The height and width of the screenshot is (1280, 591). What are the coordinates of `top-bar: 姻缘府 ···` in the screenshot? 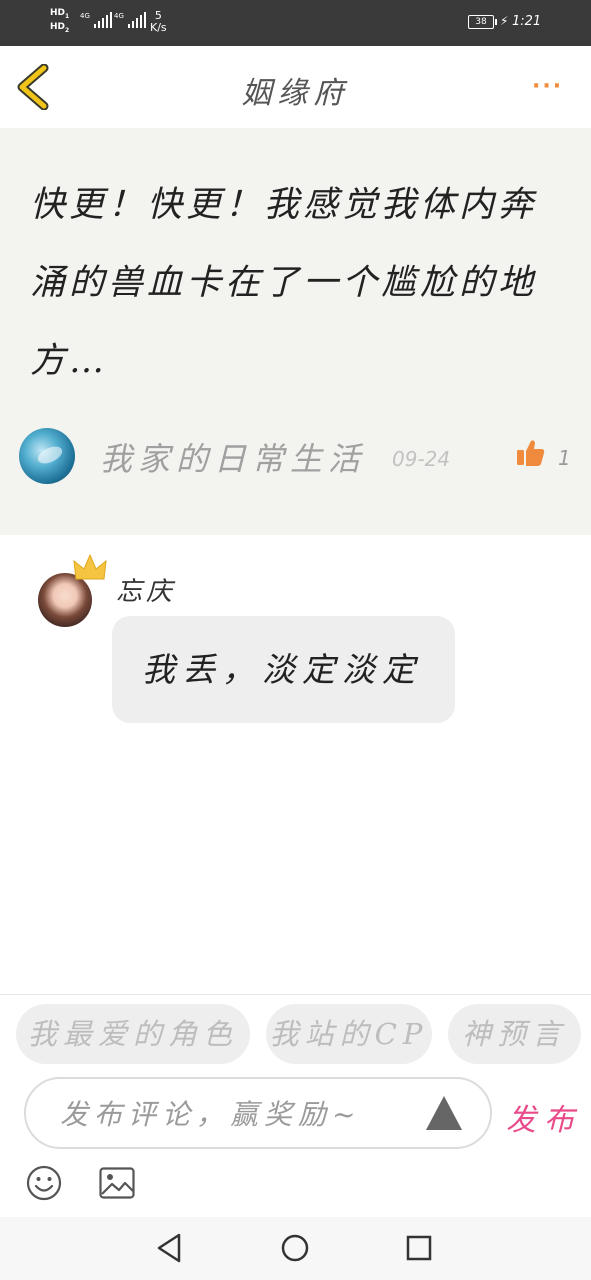 It's located at (295, 87).